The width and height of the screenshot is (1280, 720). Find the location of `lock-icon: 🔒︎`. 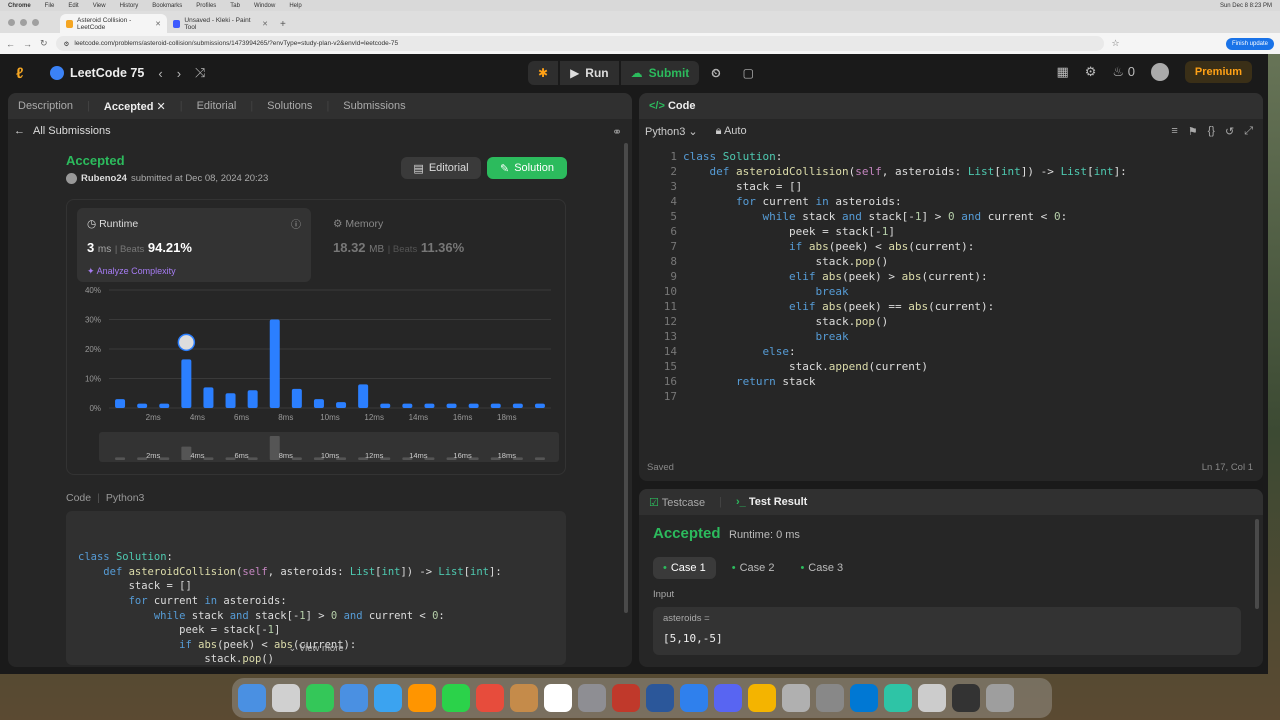

lock-icon: 🔒︎ is located at coordinates (718, 131).